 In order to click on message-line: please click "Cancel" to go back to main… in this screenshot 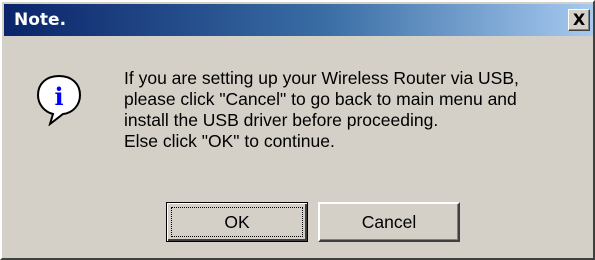, I will do `click(320, 99)`.